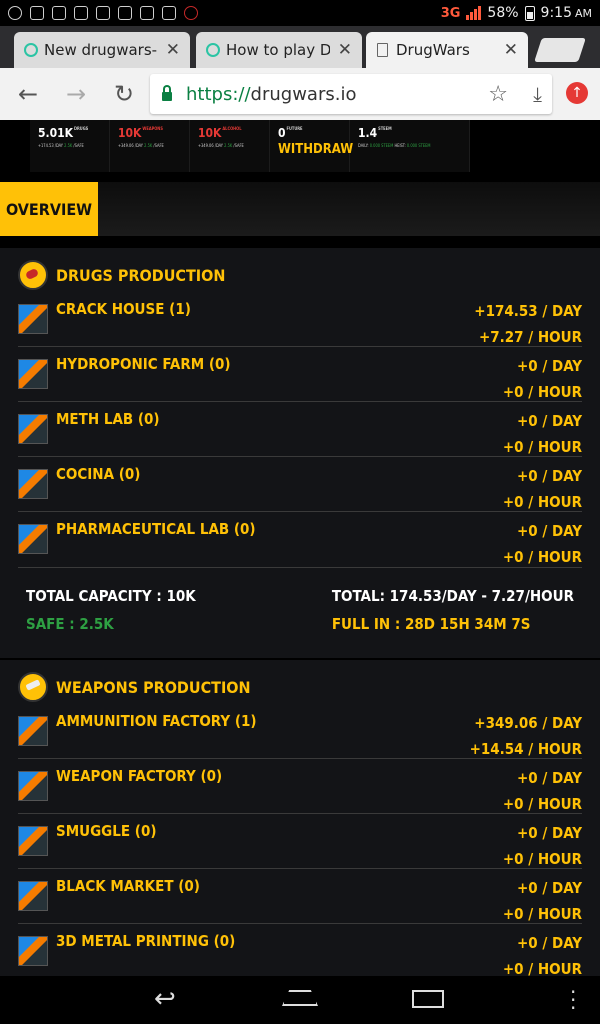  I want to click on android-nav-bar: ↩ · · ·, so click(300, 1000).